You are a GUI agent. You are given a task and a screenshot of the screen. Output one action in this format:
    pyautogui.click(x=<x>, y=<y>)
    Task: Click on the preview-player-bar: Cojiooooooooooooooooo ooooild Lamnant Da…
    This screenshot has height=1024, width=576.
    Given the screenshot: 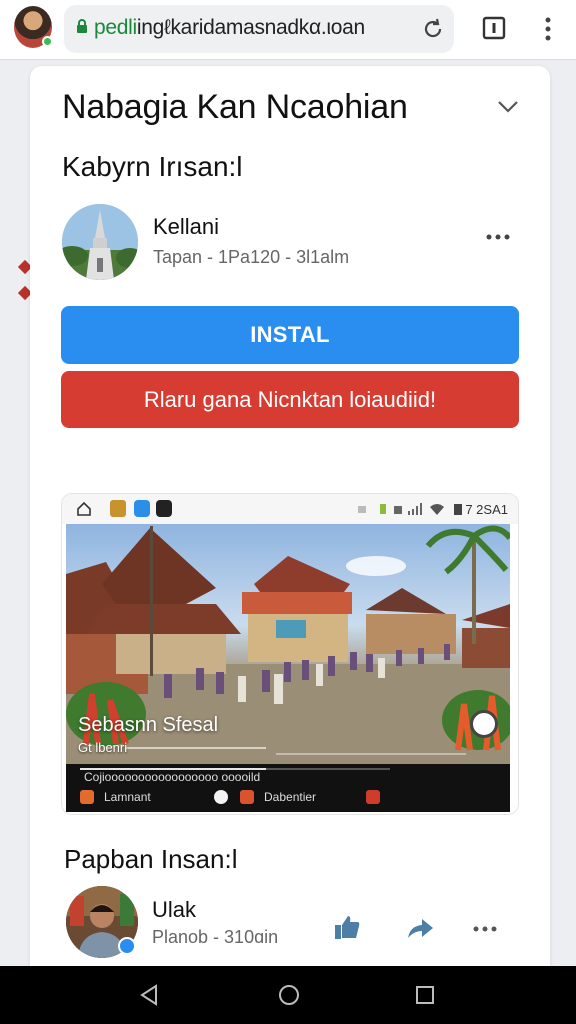 What is the action you would take?
    pyautogui.click(x=288, y=788)
    